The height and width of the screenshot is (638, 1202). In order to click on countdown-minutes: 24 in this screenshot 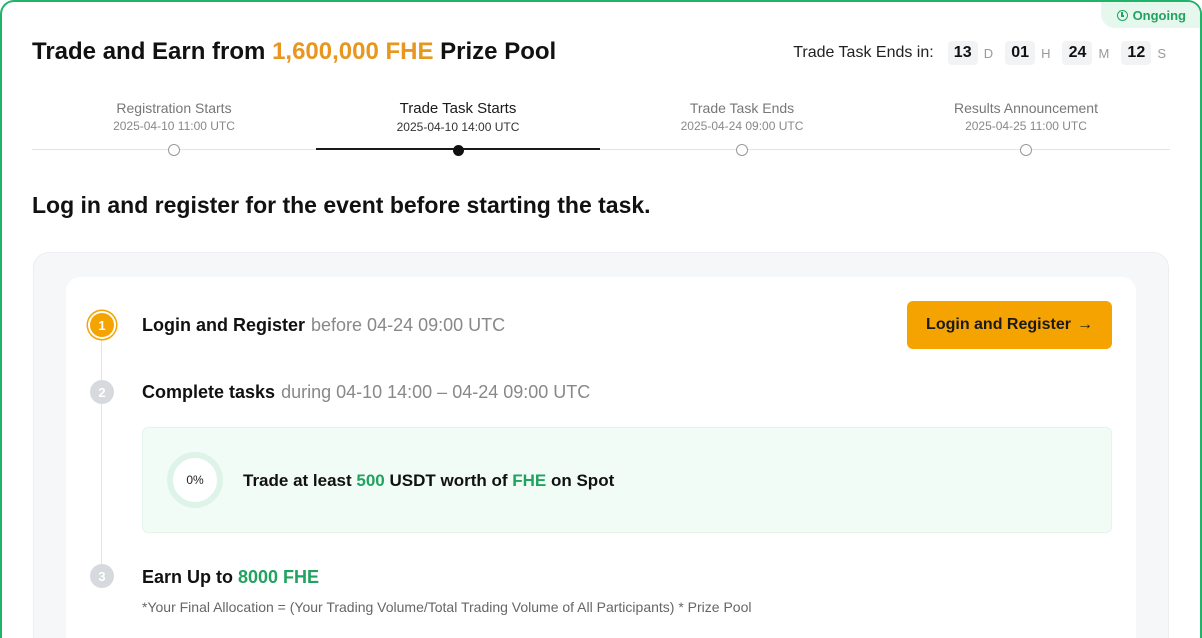, I will do `click(1077, 53)`.